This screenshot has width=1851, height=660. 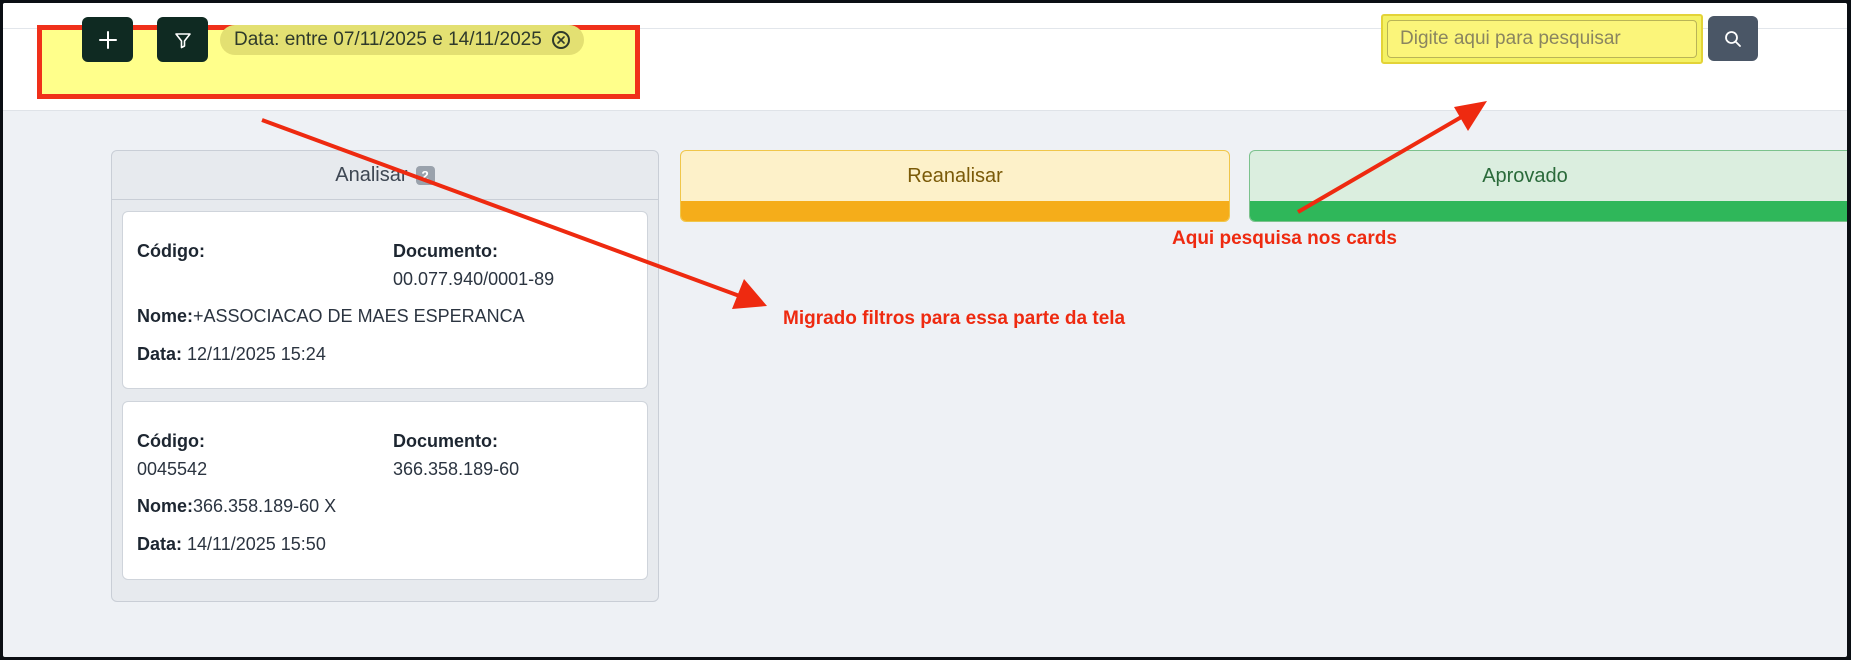 I want to click on nome-value: +ASSOCIACAO DE MAES ESPERANCA, so click(x=359, y=316).